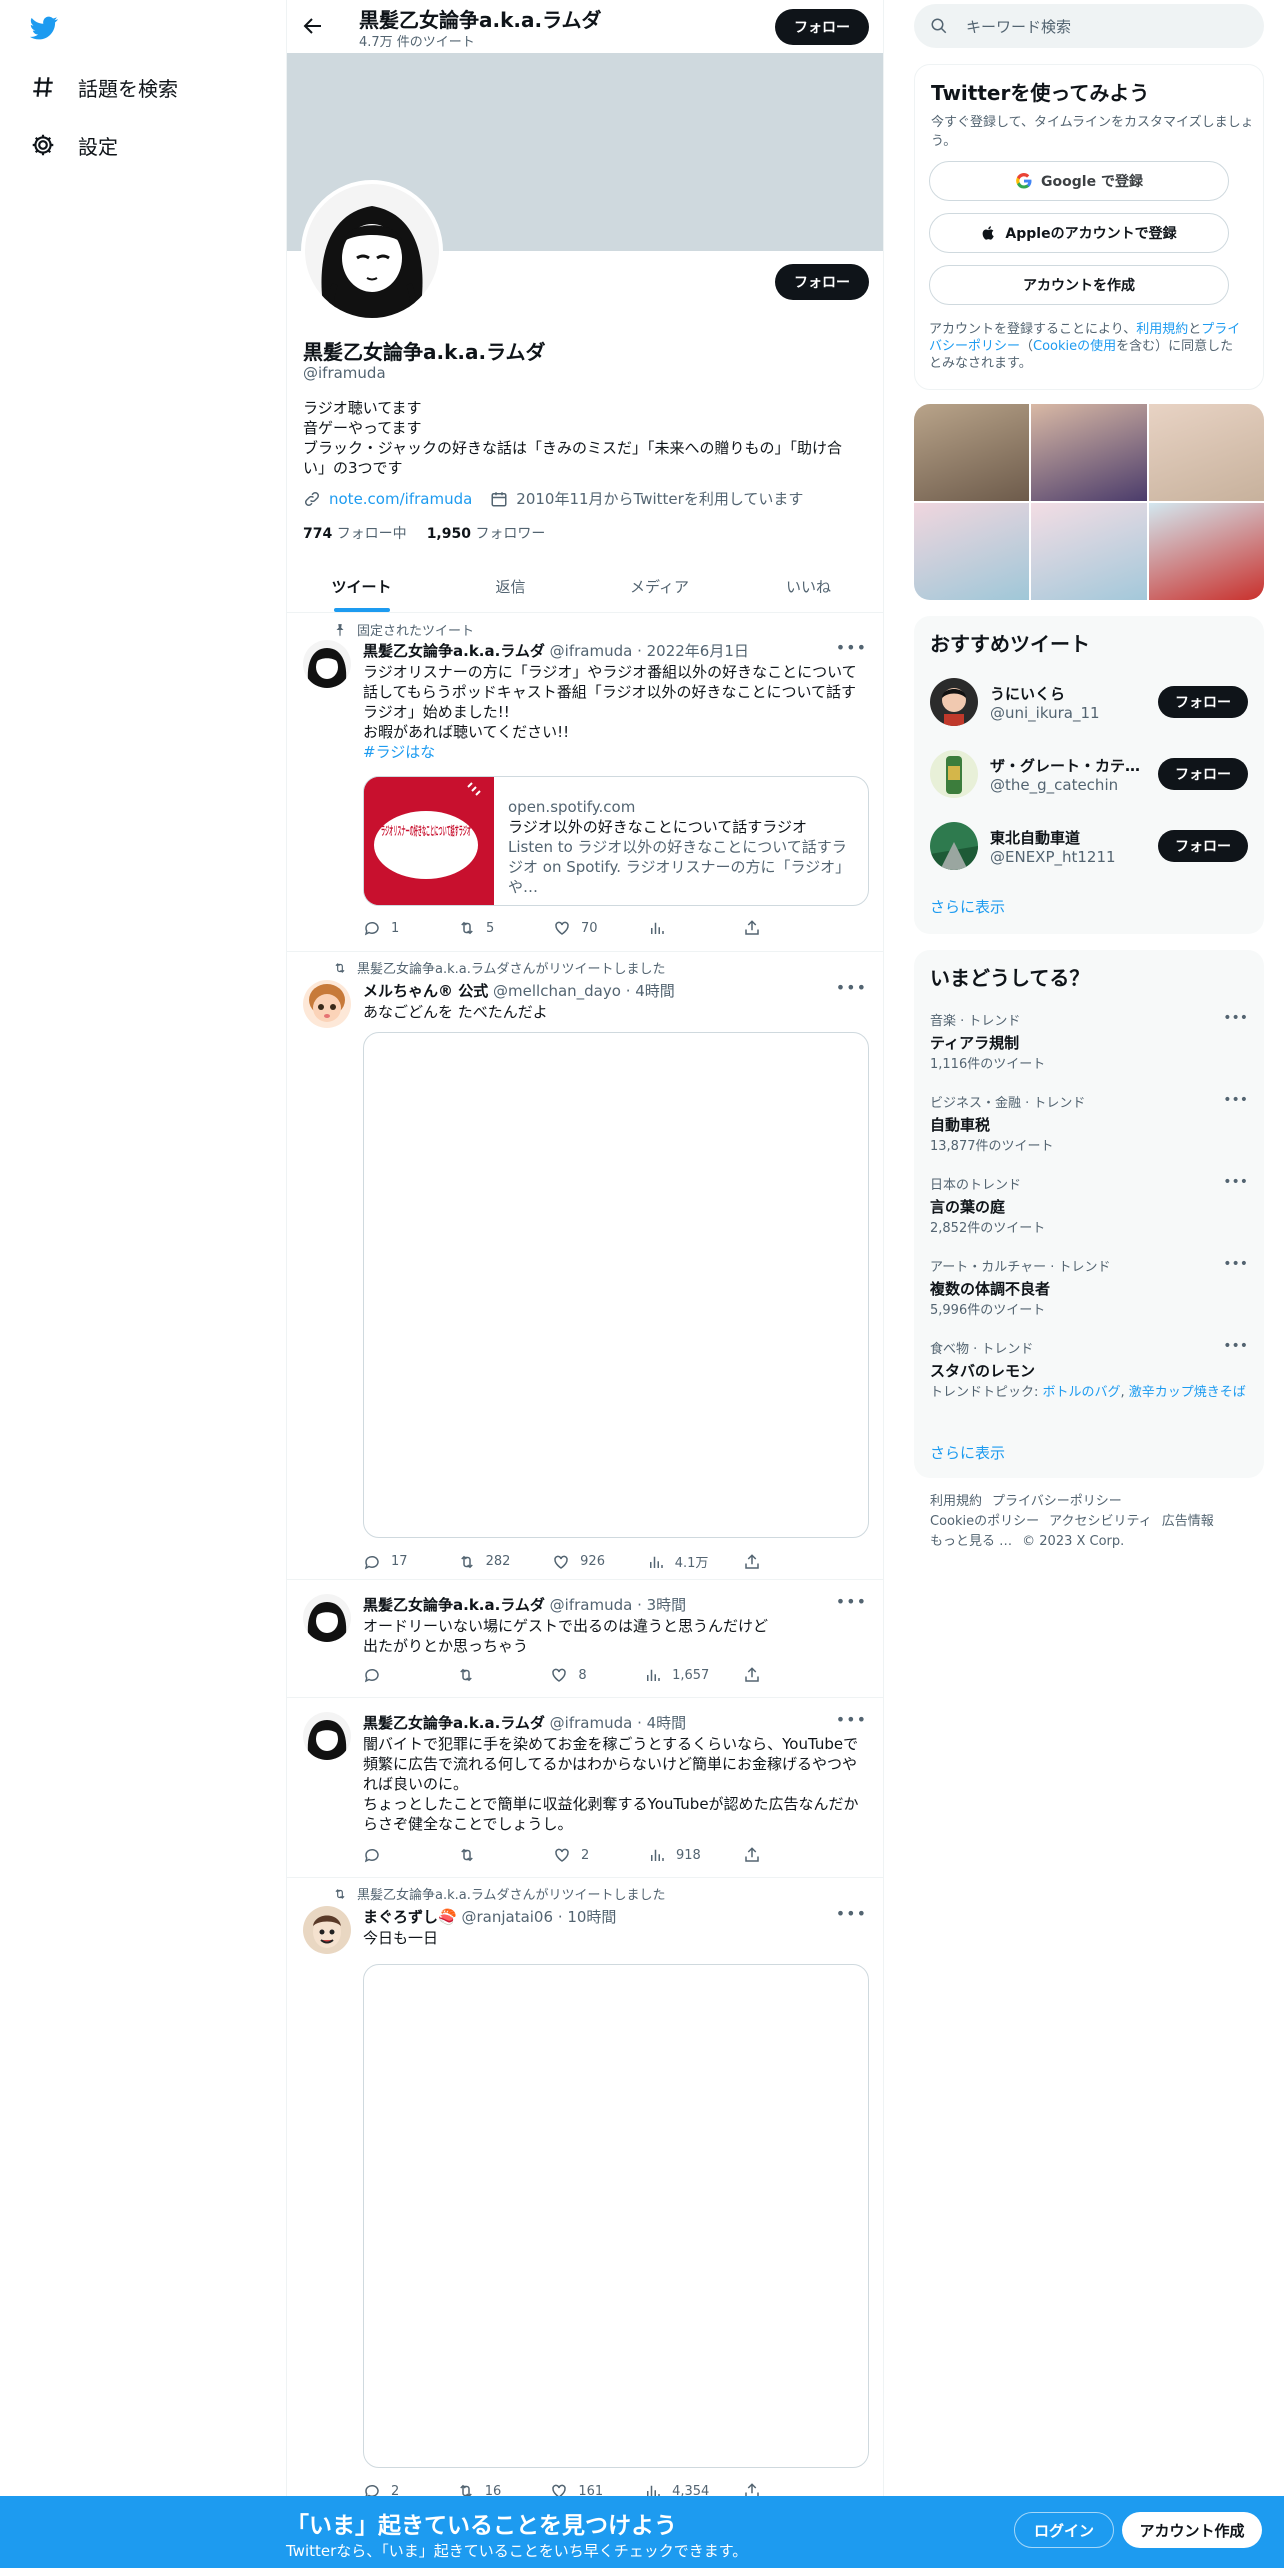 The height and width of the screenshot is (2568, 1284). Describe the element at coordinates (1089, 1041) in the screenshot. I see `trend-item: 音楽 · トレンド ティアラ規制 1,116件のツイート •••` at that location.